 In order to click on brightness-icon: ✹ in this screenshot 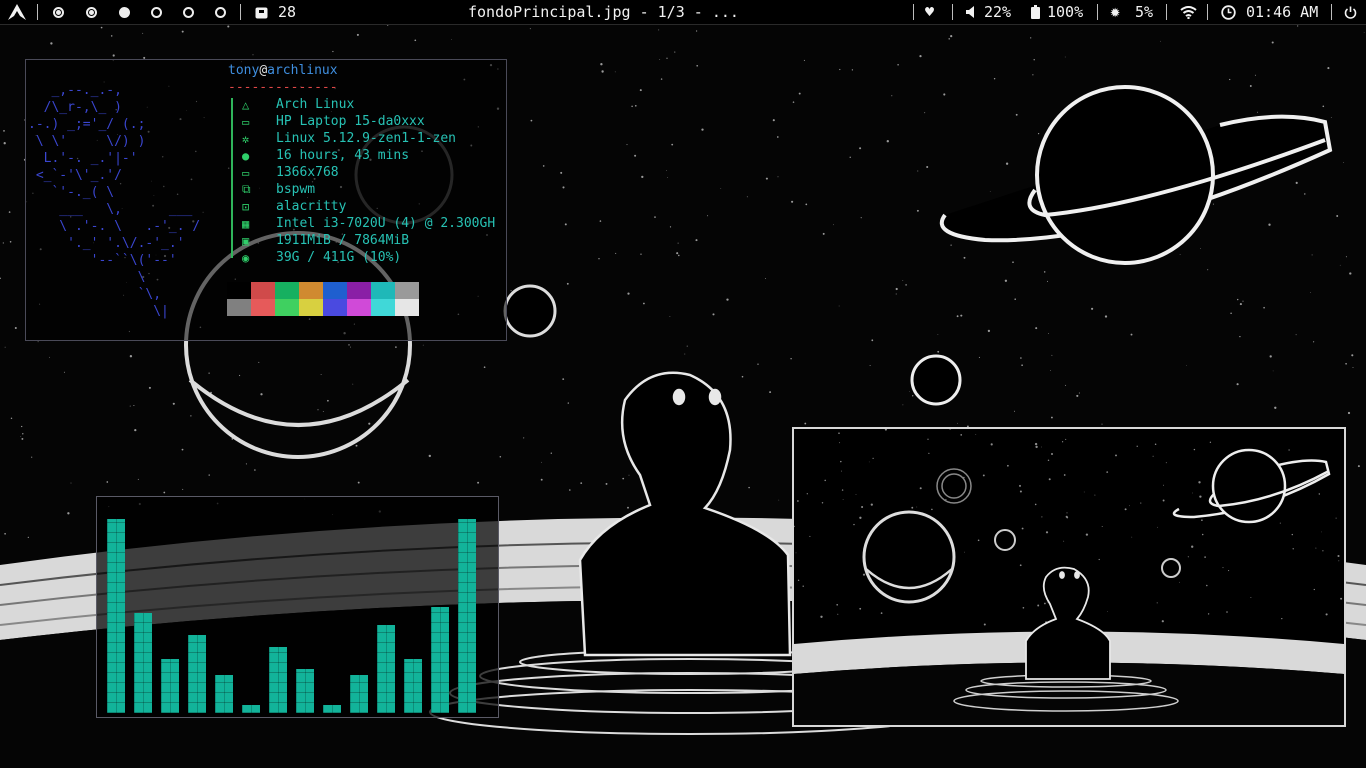, I will do `click(1115, 12)`.